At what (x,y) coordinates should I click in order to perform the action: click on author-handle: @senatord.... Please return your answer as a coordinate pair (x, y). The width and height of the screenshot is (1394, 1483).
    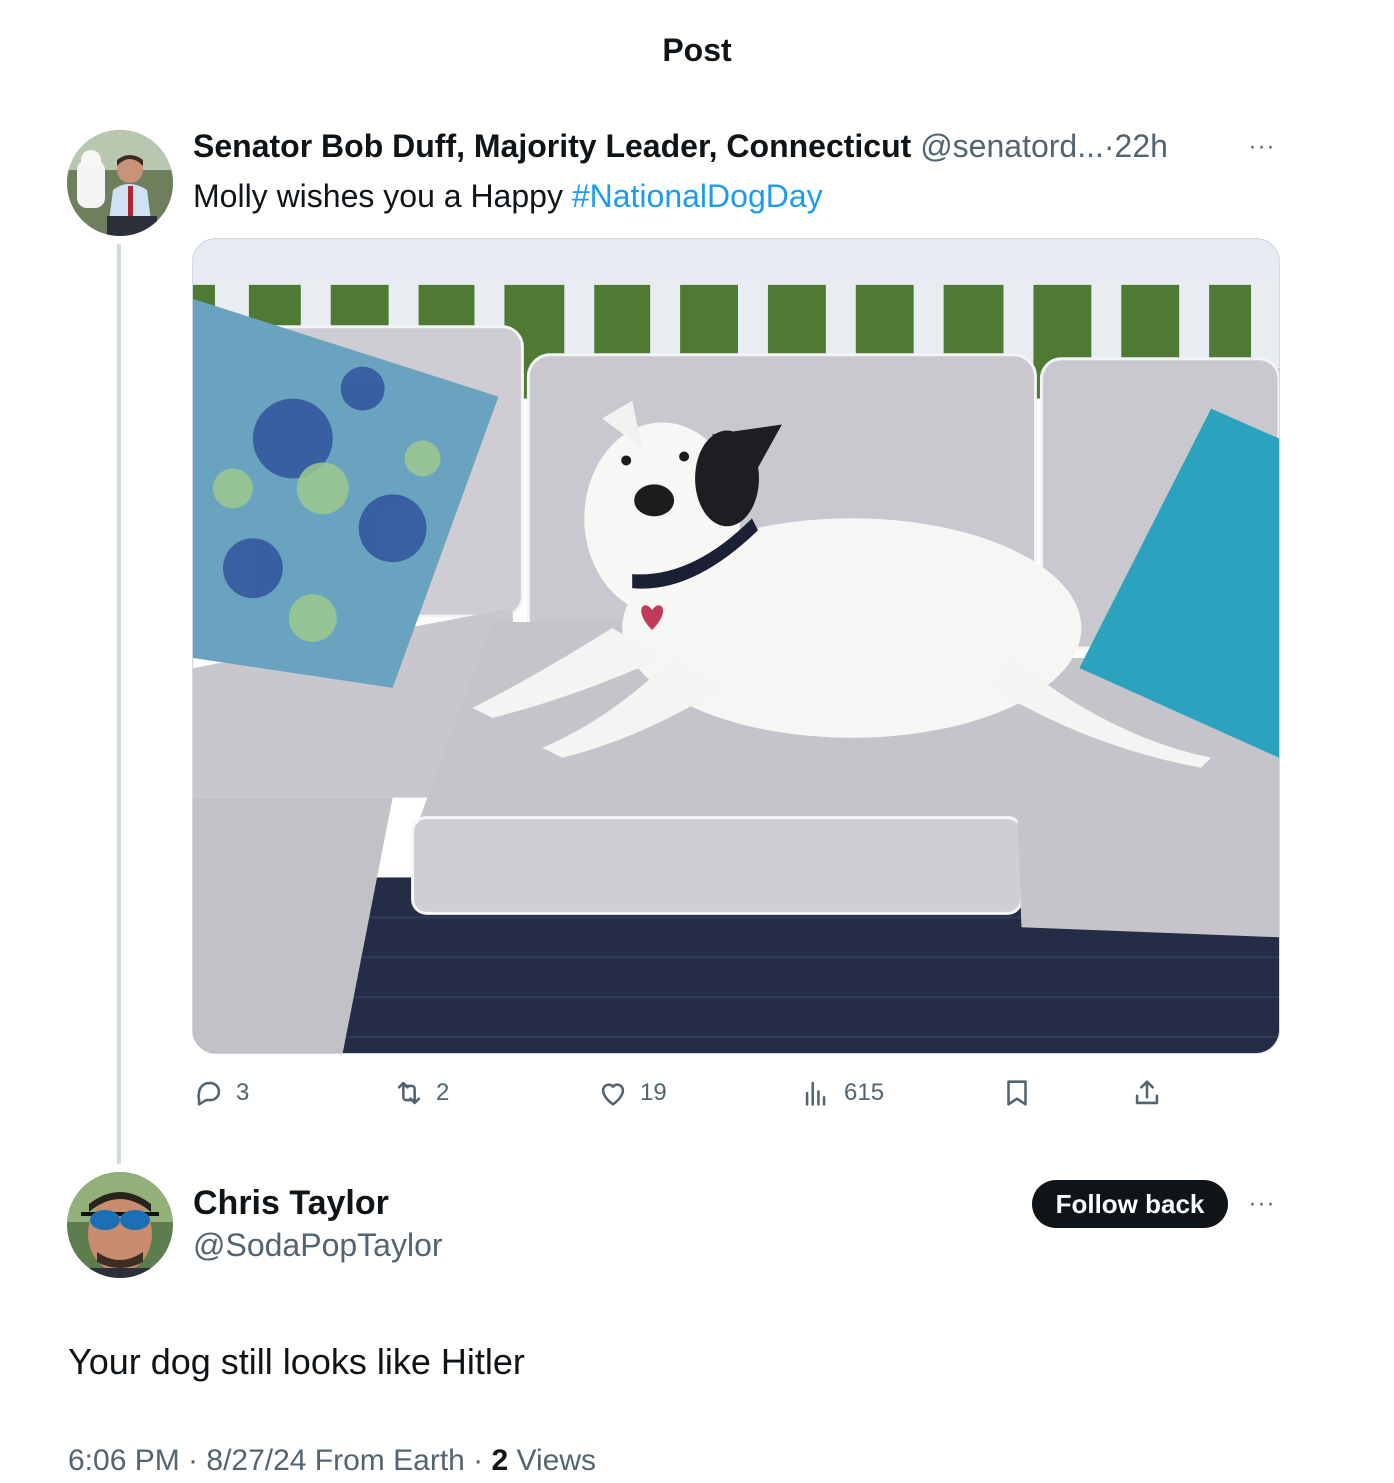
    Looking at the image, I should click on (1012, 146).